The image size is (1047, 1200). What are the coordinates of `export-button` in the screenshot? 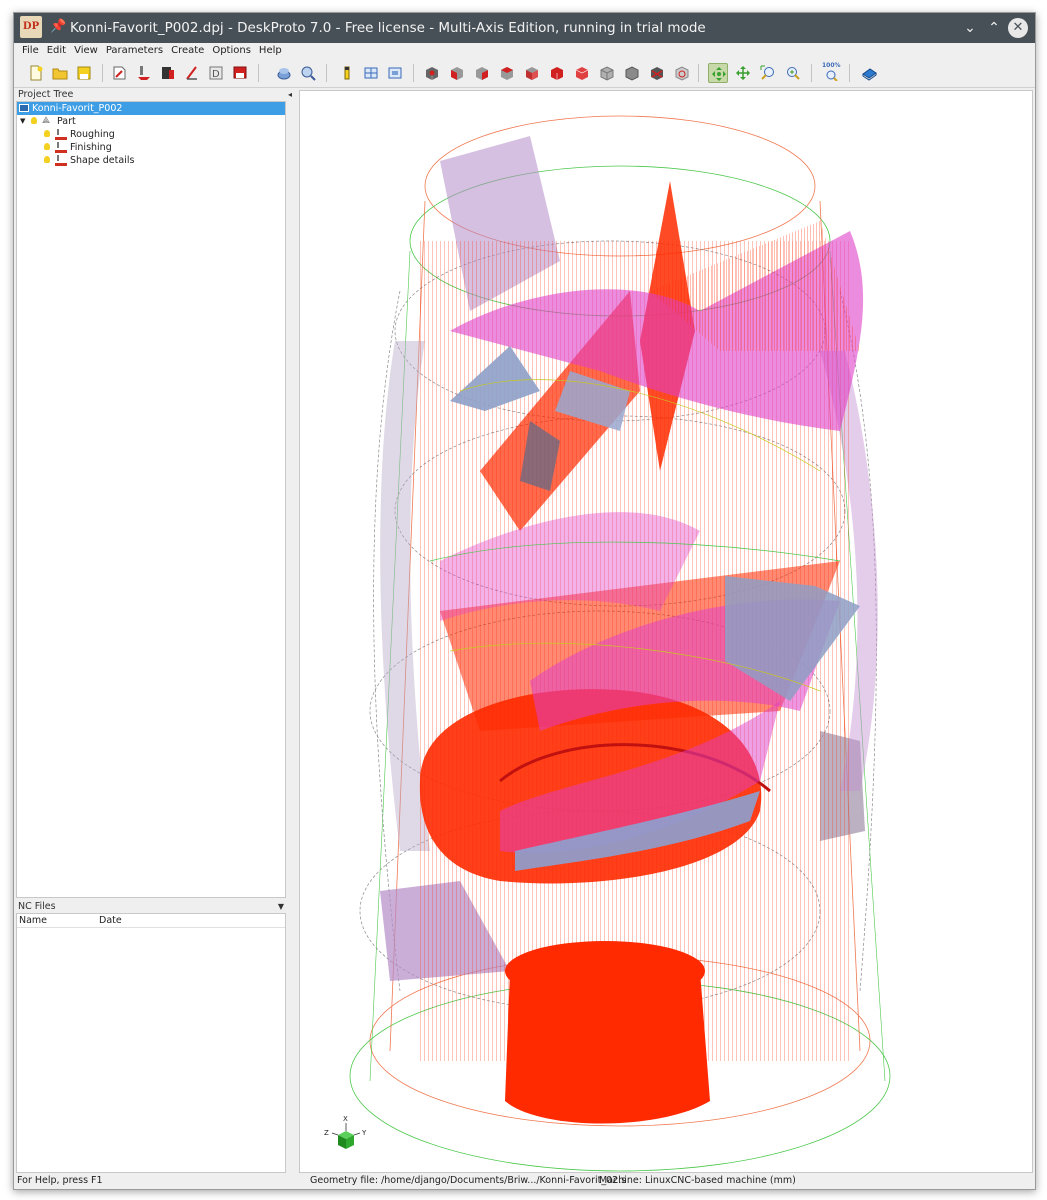 It's located at (240, 73).